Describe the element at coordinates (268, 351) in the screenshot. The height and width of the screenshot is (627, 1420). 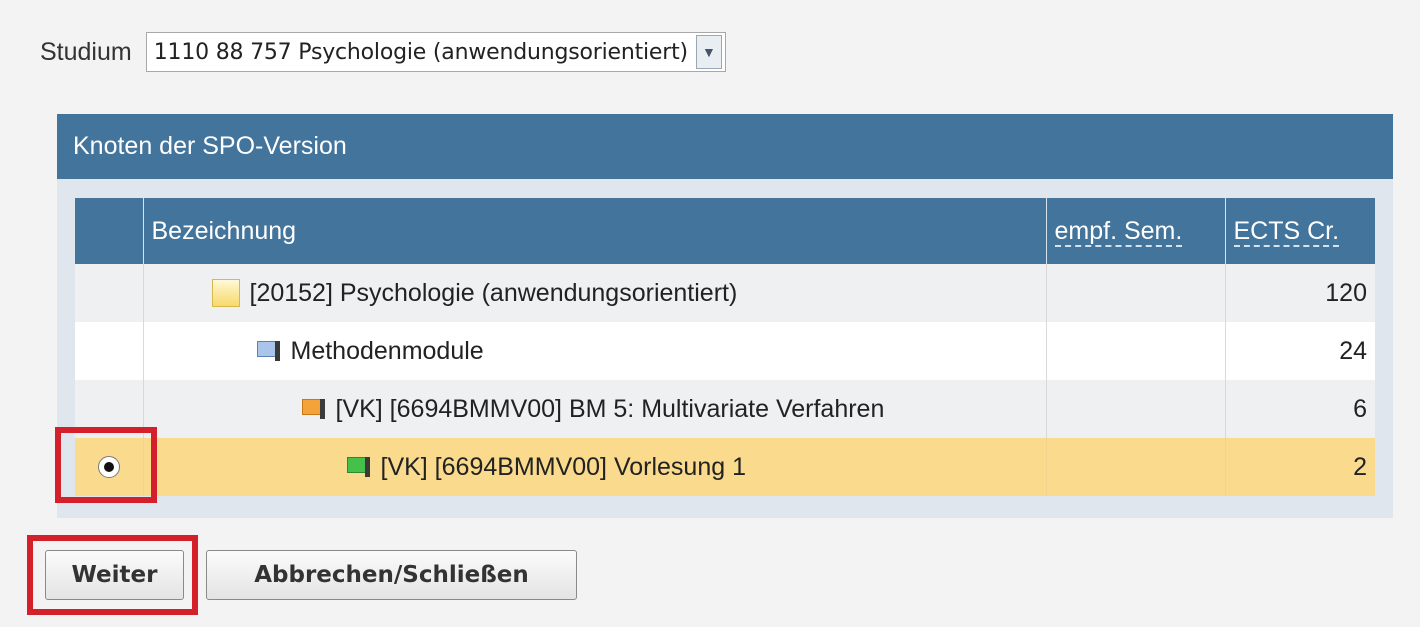
I see `module-icon` at that location.